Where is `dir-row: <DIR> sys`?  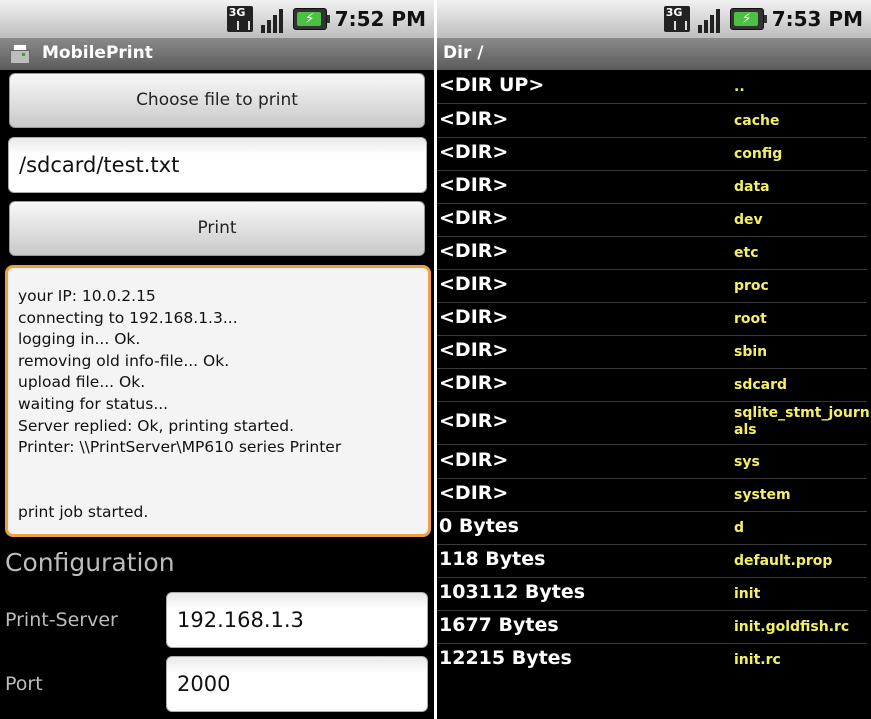 dir-row: <DIR> sys is located at coordinates (652, 462).